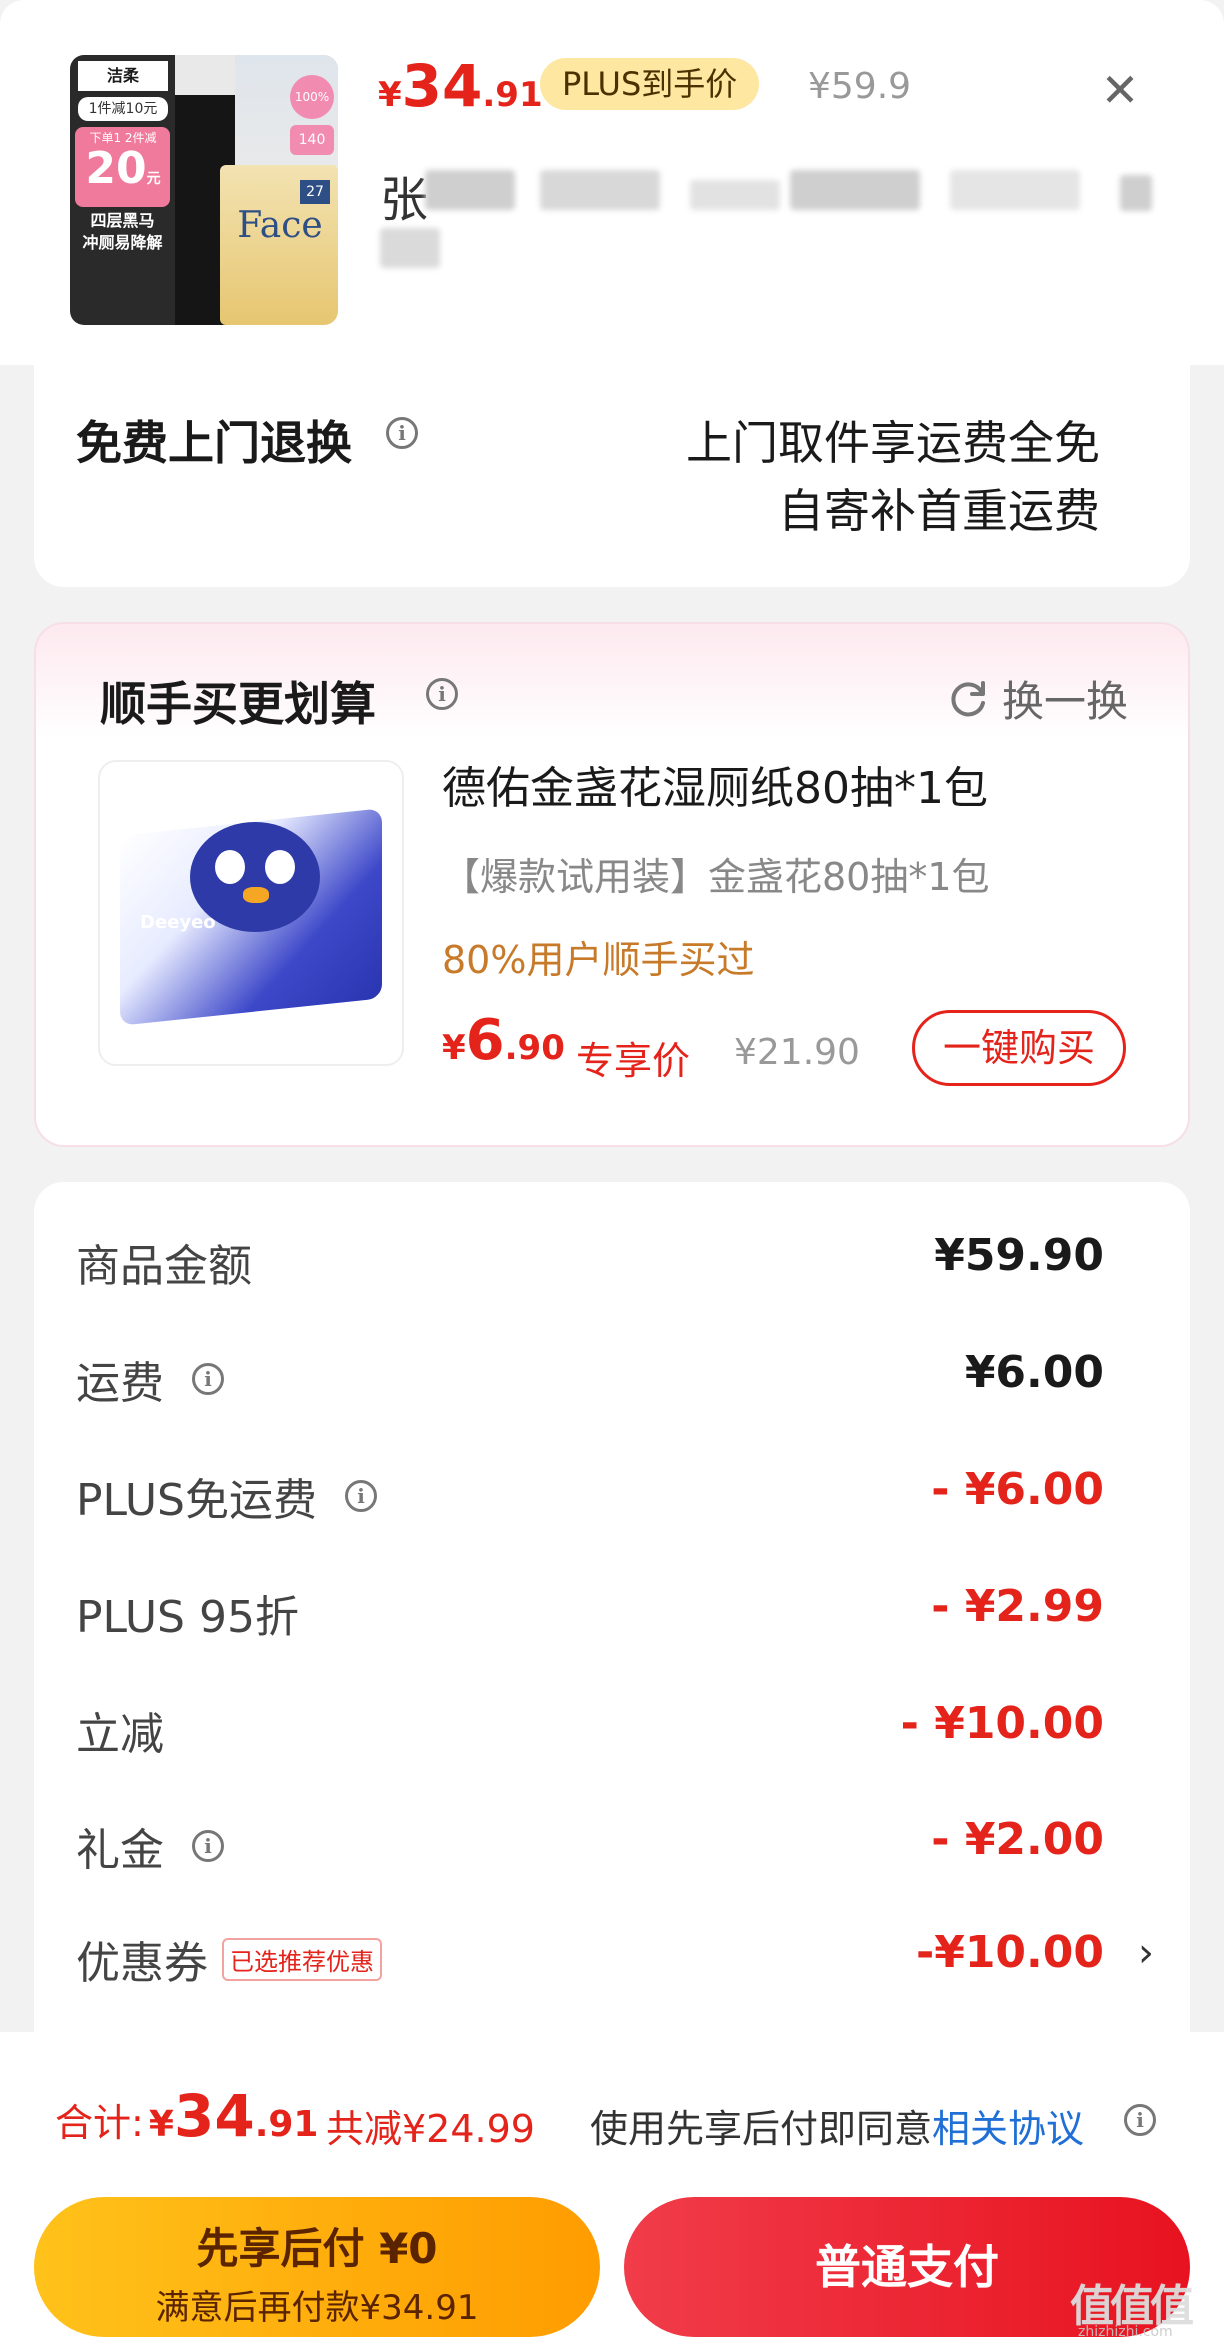 Image resolution: width=1224 pixels, height=2347 pixels. Describe the element at coordinates (122, 220) in the screenshot. I see `thumb-line1: 四层黑马` at that location.